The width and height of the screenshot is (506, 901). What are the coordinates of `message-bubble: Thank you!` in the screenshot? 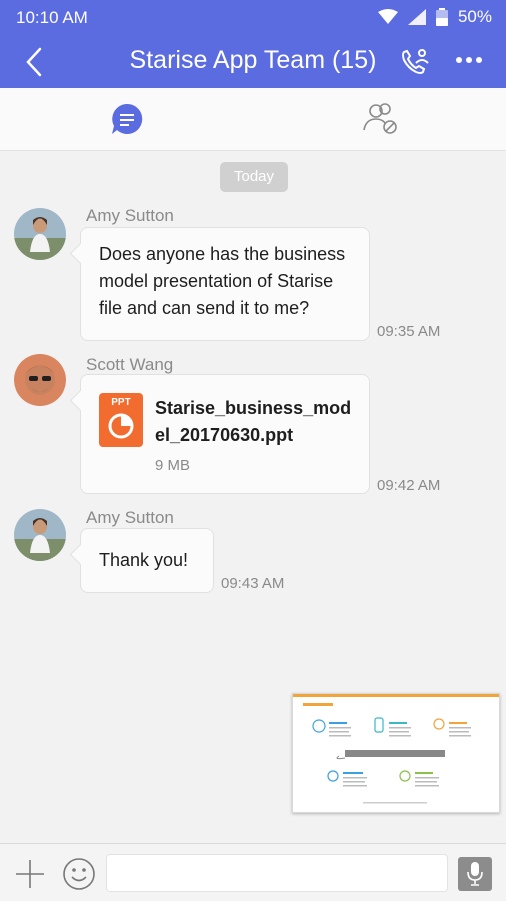 It's located at (147, 560).